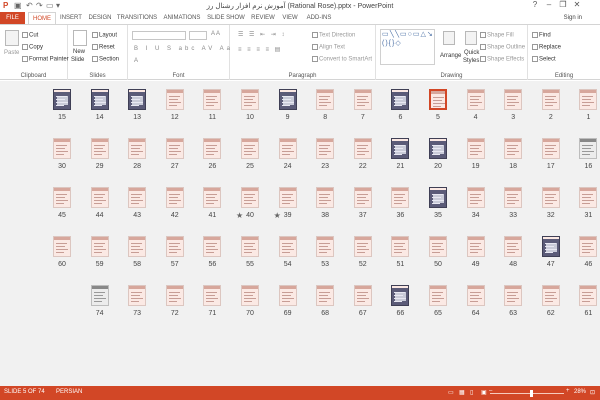 Image resolution: width=600 pixels, height=400 pixels. What do you see at coordinates (159, 35) in the screenshot?
I see `font-family-select` at bounding box center [159, 35].